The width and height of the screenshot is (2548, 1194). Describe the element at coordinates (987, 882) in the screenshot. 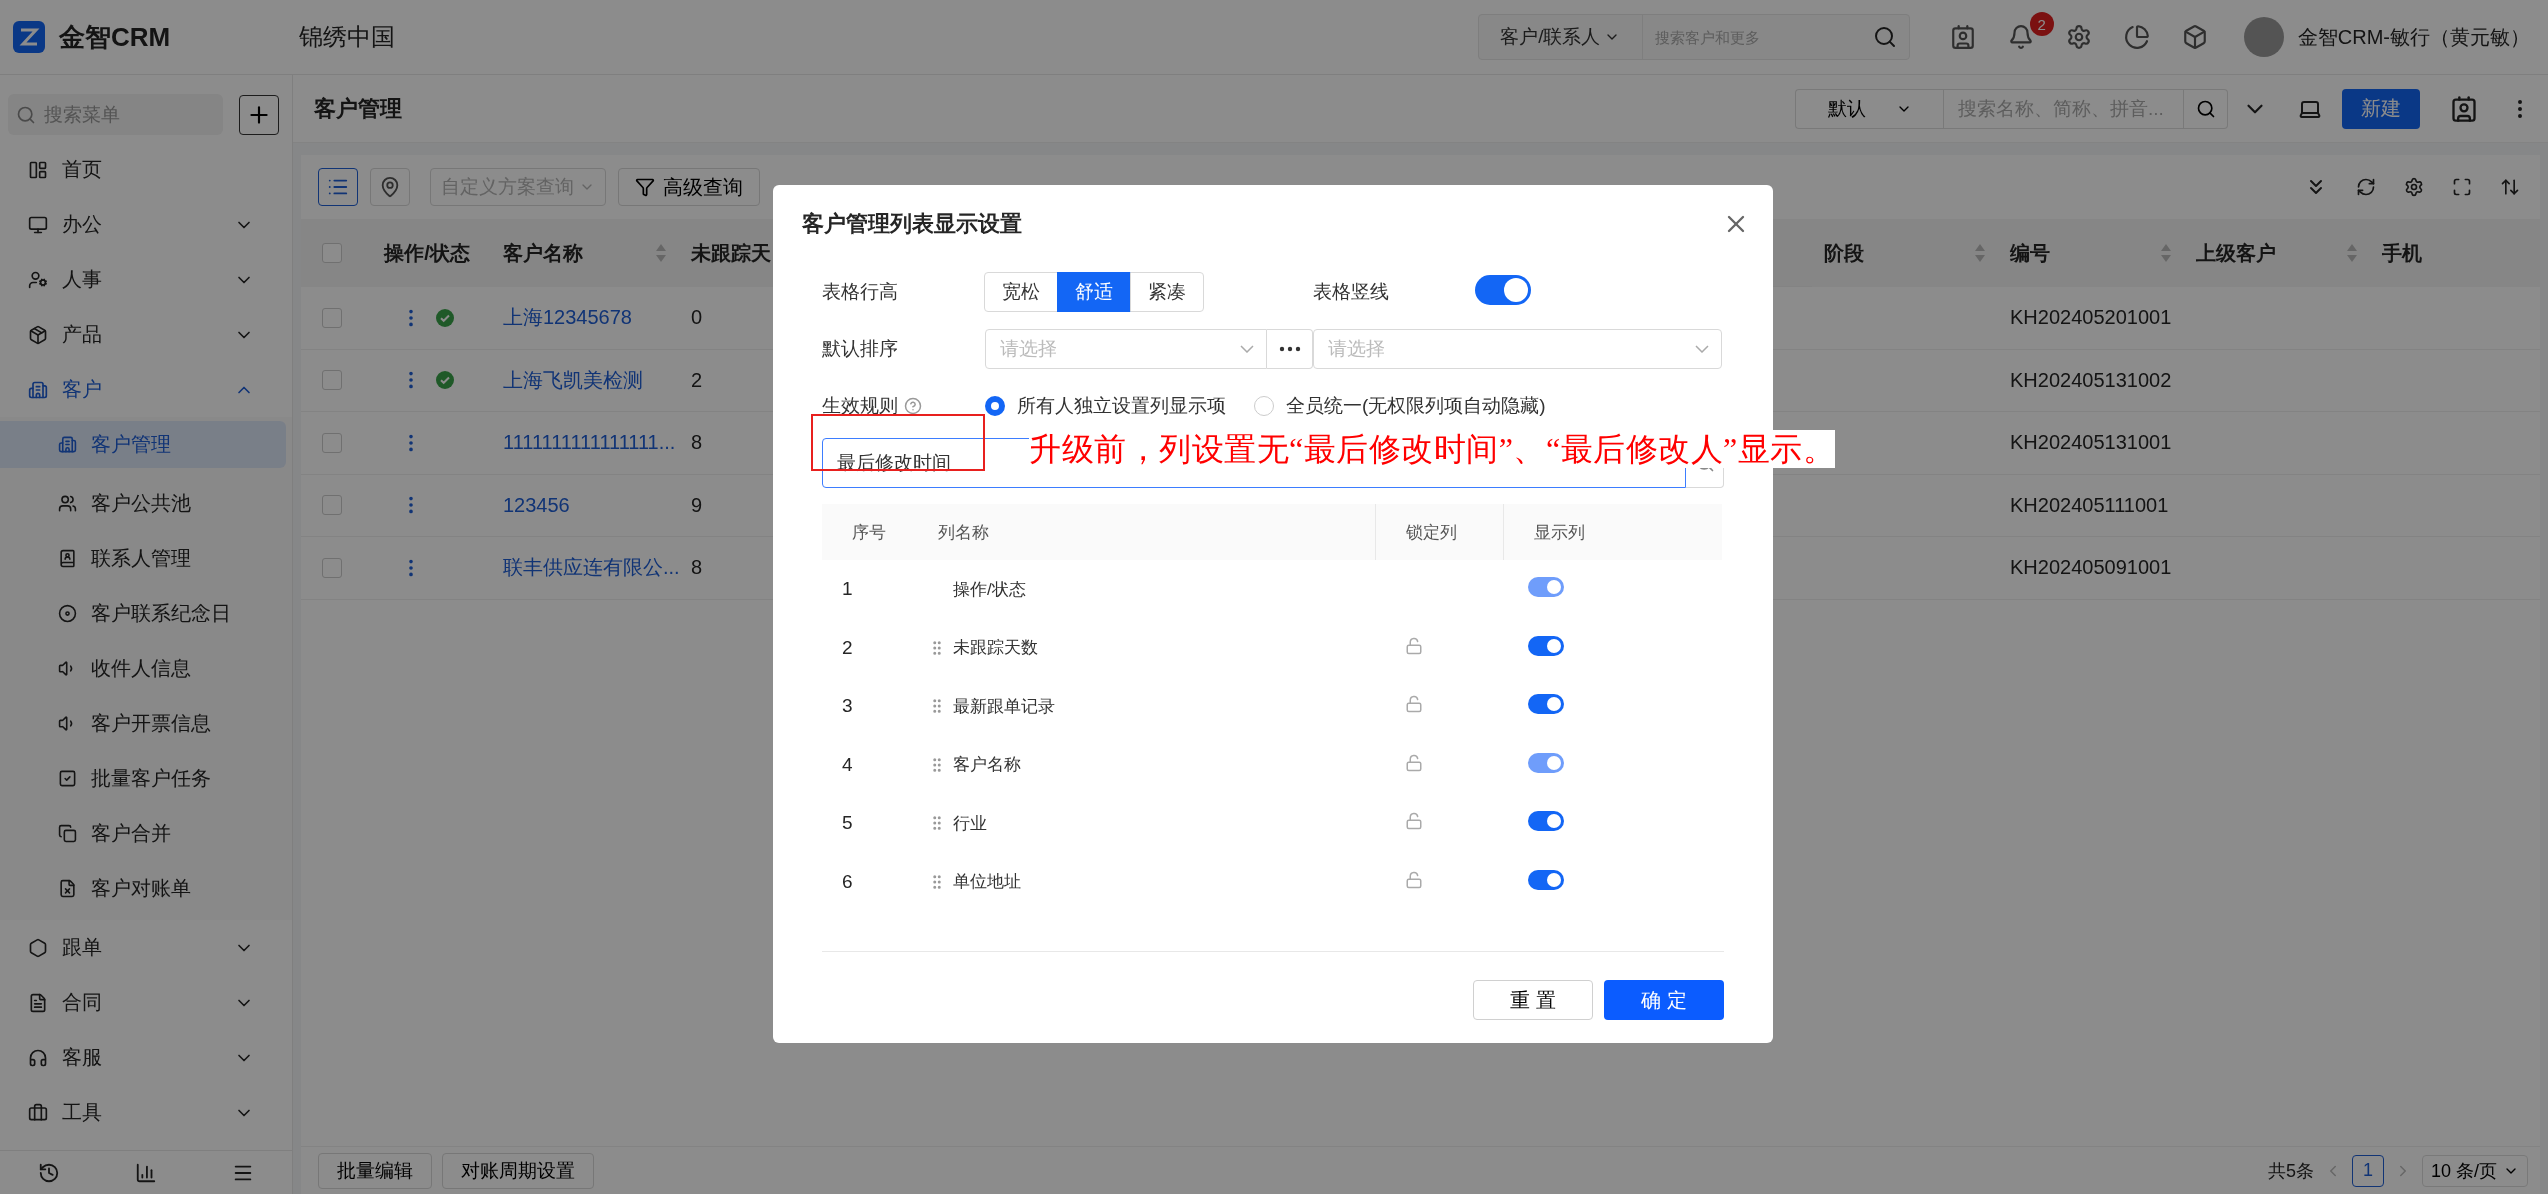

I see `column-name: 单位地址` at that location.